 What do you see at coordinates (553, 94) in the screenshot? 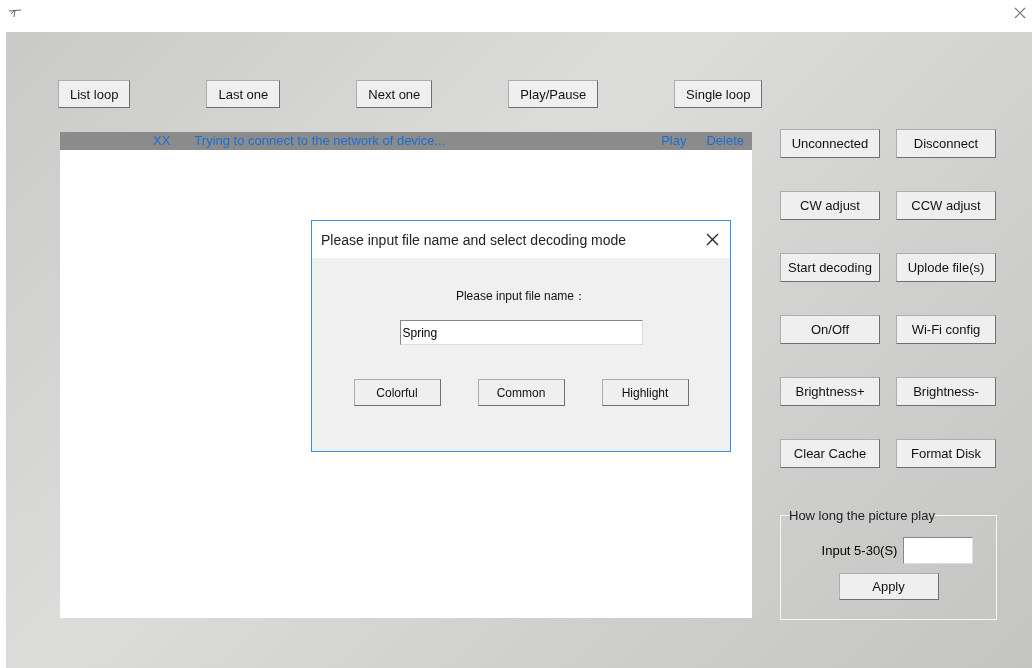
I see `playback-button: Play/Pause` at bounding box center [553, 94].